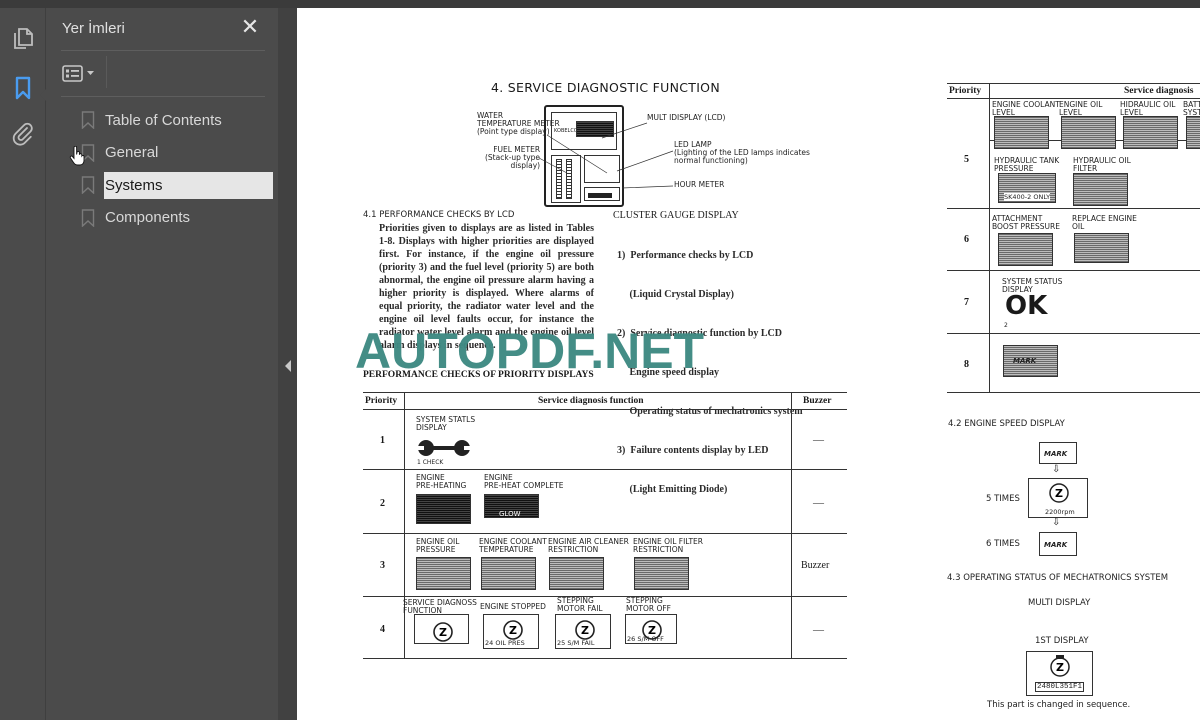  Describe the element at coordinates (513, 545) in the screenshot. I see `item-label: ENGINE COOLANT TEMPERATURE` at that location.